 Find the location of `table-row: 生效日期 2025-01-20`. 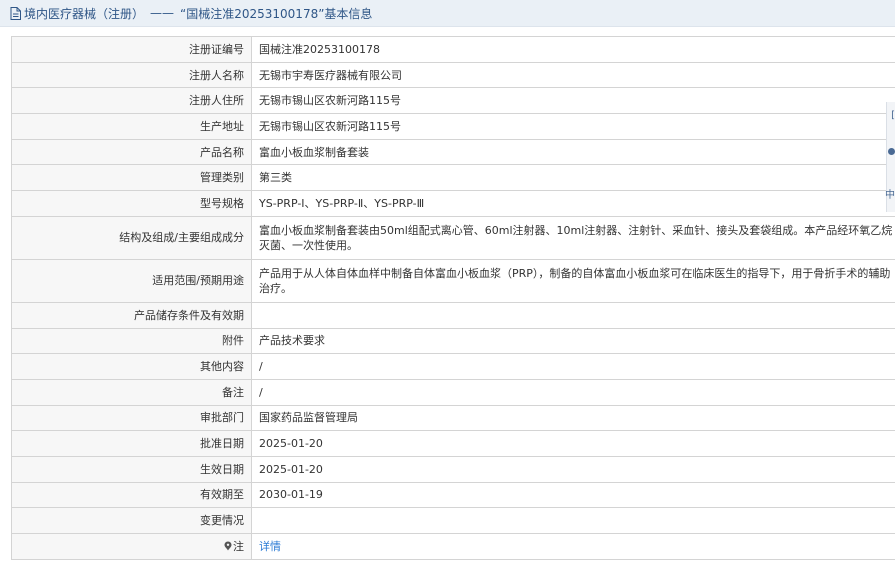

table-row: 生效日期 2025-01-20 is located at coordinates (453, 469).